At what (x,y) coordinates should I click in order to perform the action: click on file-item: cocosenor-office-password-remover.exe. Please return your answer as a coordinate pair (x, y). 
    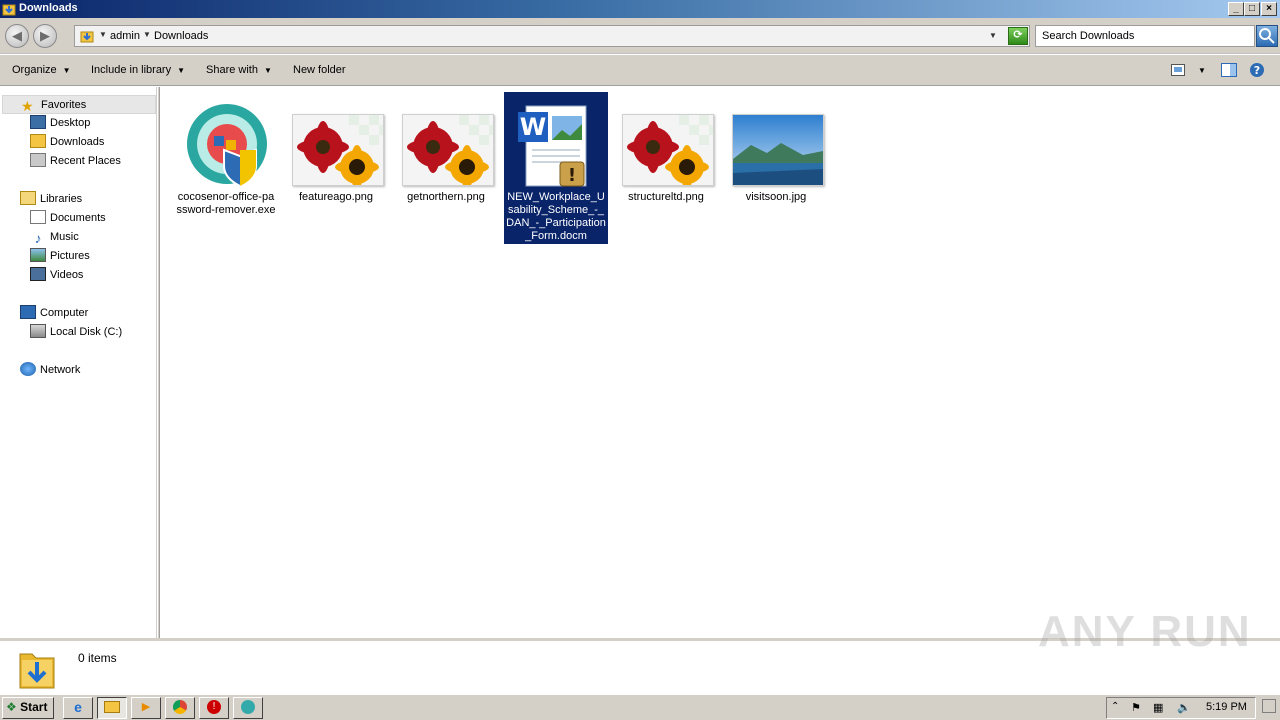
    Looking at the image, I should click on (226, 168).